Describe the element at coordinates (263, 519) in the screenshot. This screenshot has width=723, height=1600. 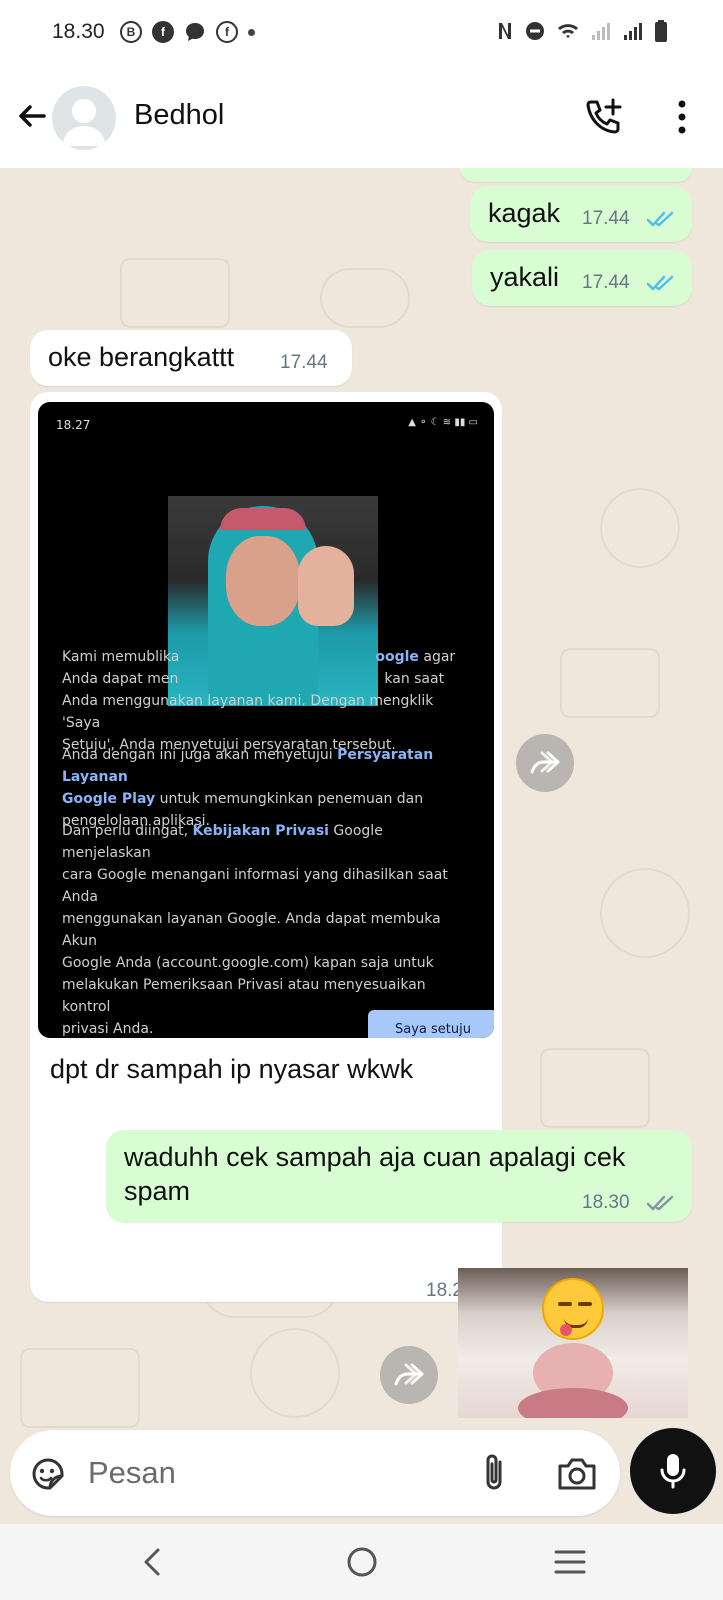
I see `photo-detail` at that location.